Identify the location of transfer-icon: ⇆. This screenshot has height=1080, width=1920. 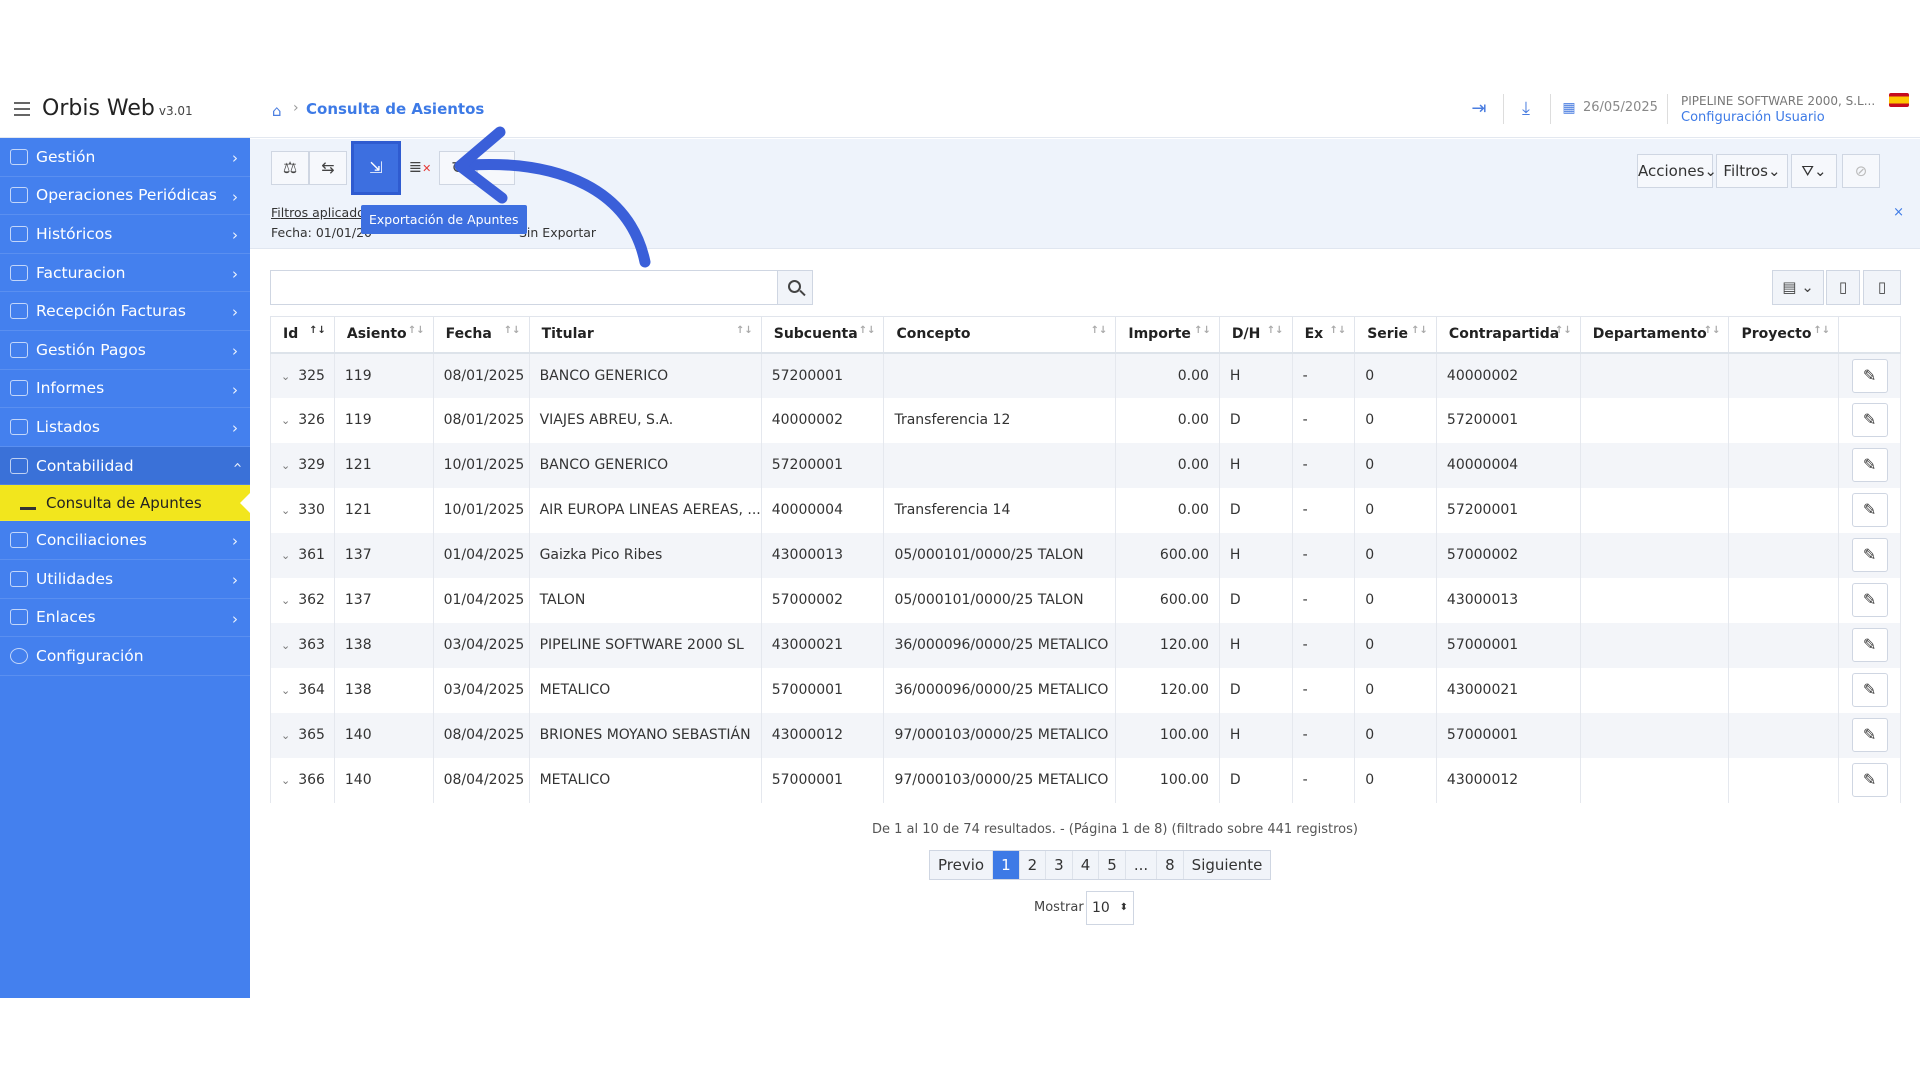
(328, 168).